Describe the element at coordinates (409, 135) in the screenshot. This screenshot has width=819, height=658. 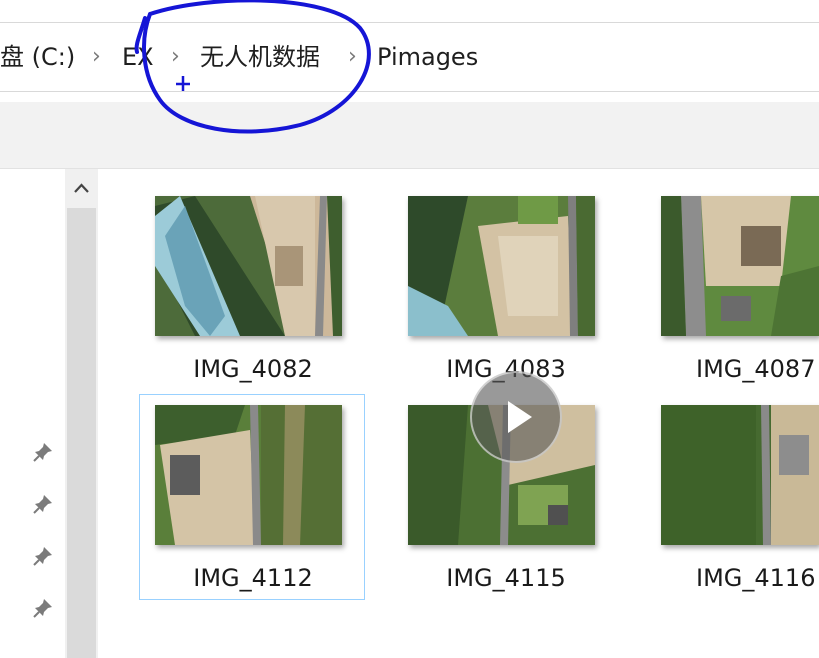
I see `toolbar` at that location.